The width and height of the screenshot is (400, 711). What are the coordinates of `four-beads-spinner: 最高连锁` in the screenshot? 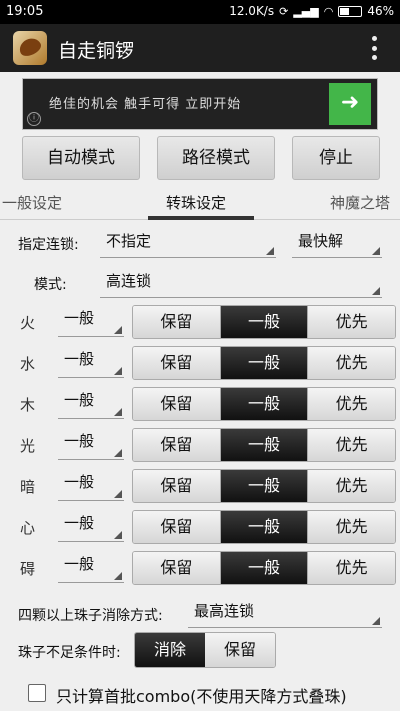 It's located at (285, 614).